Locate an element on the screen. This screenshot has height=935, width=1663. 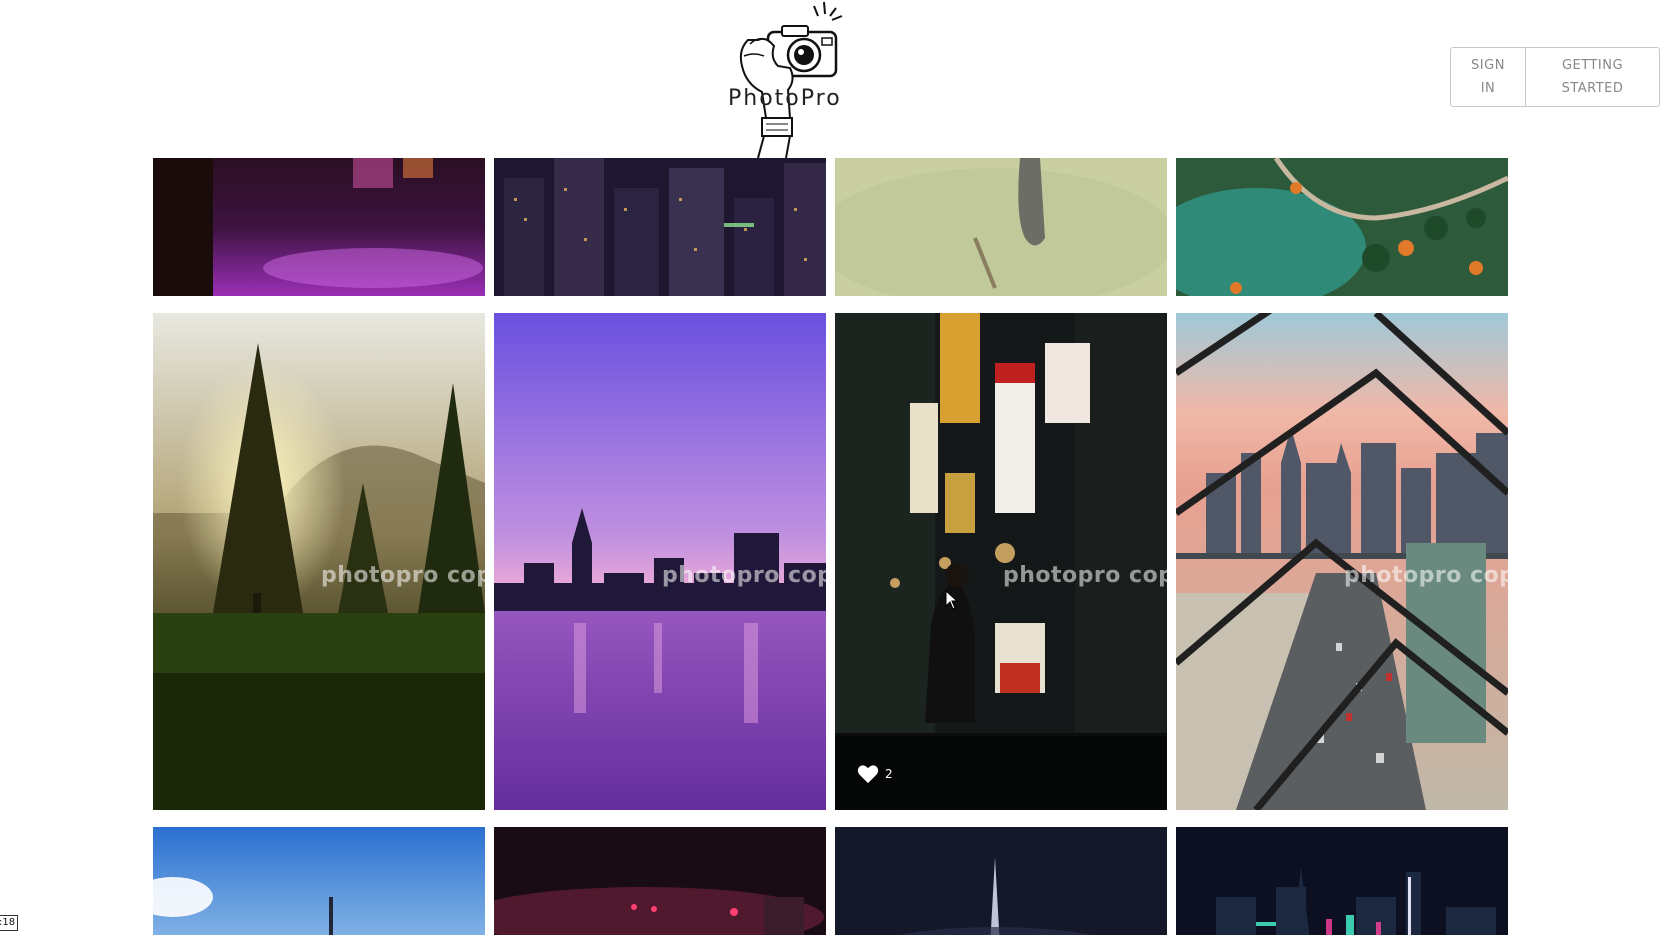
photopro-logo: PhotoPro is located at coordinates (793, 79).